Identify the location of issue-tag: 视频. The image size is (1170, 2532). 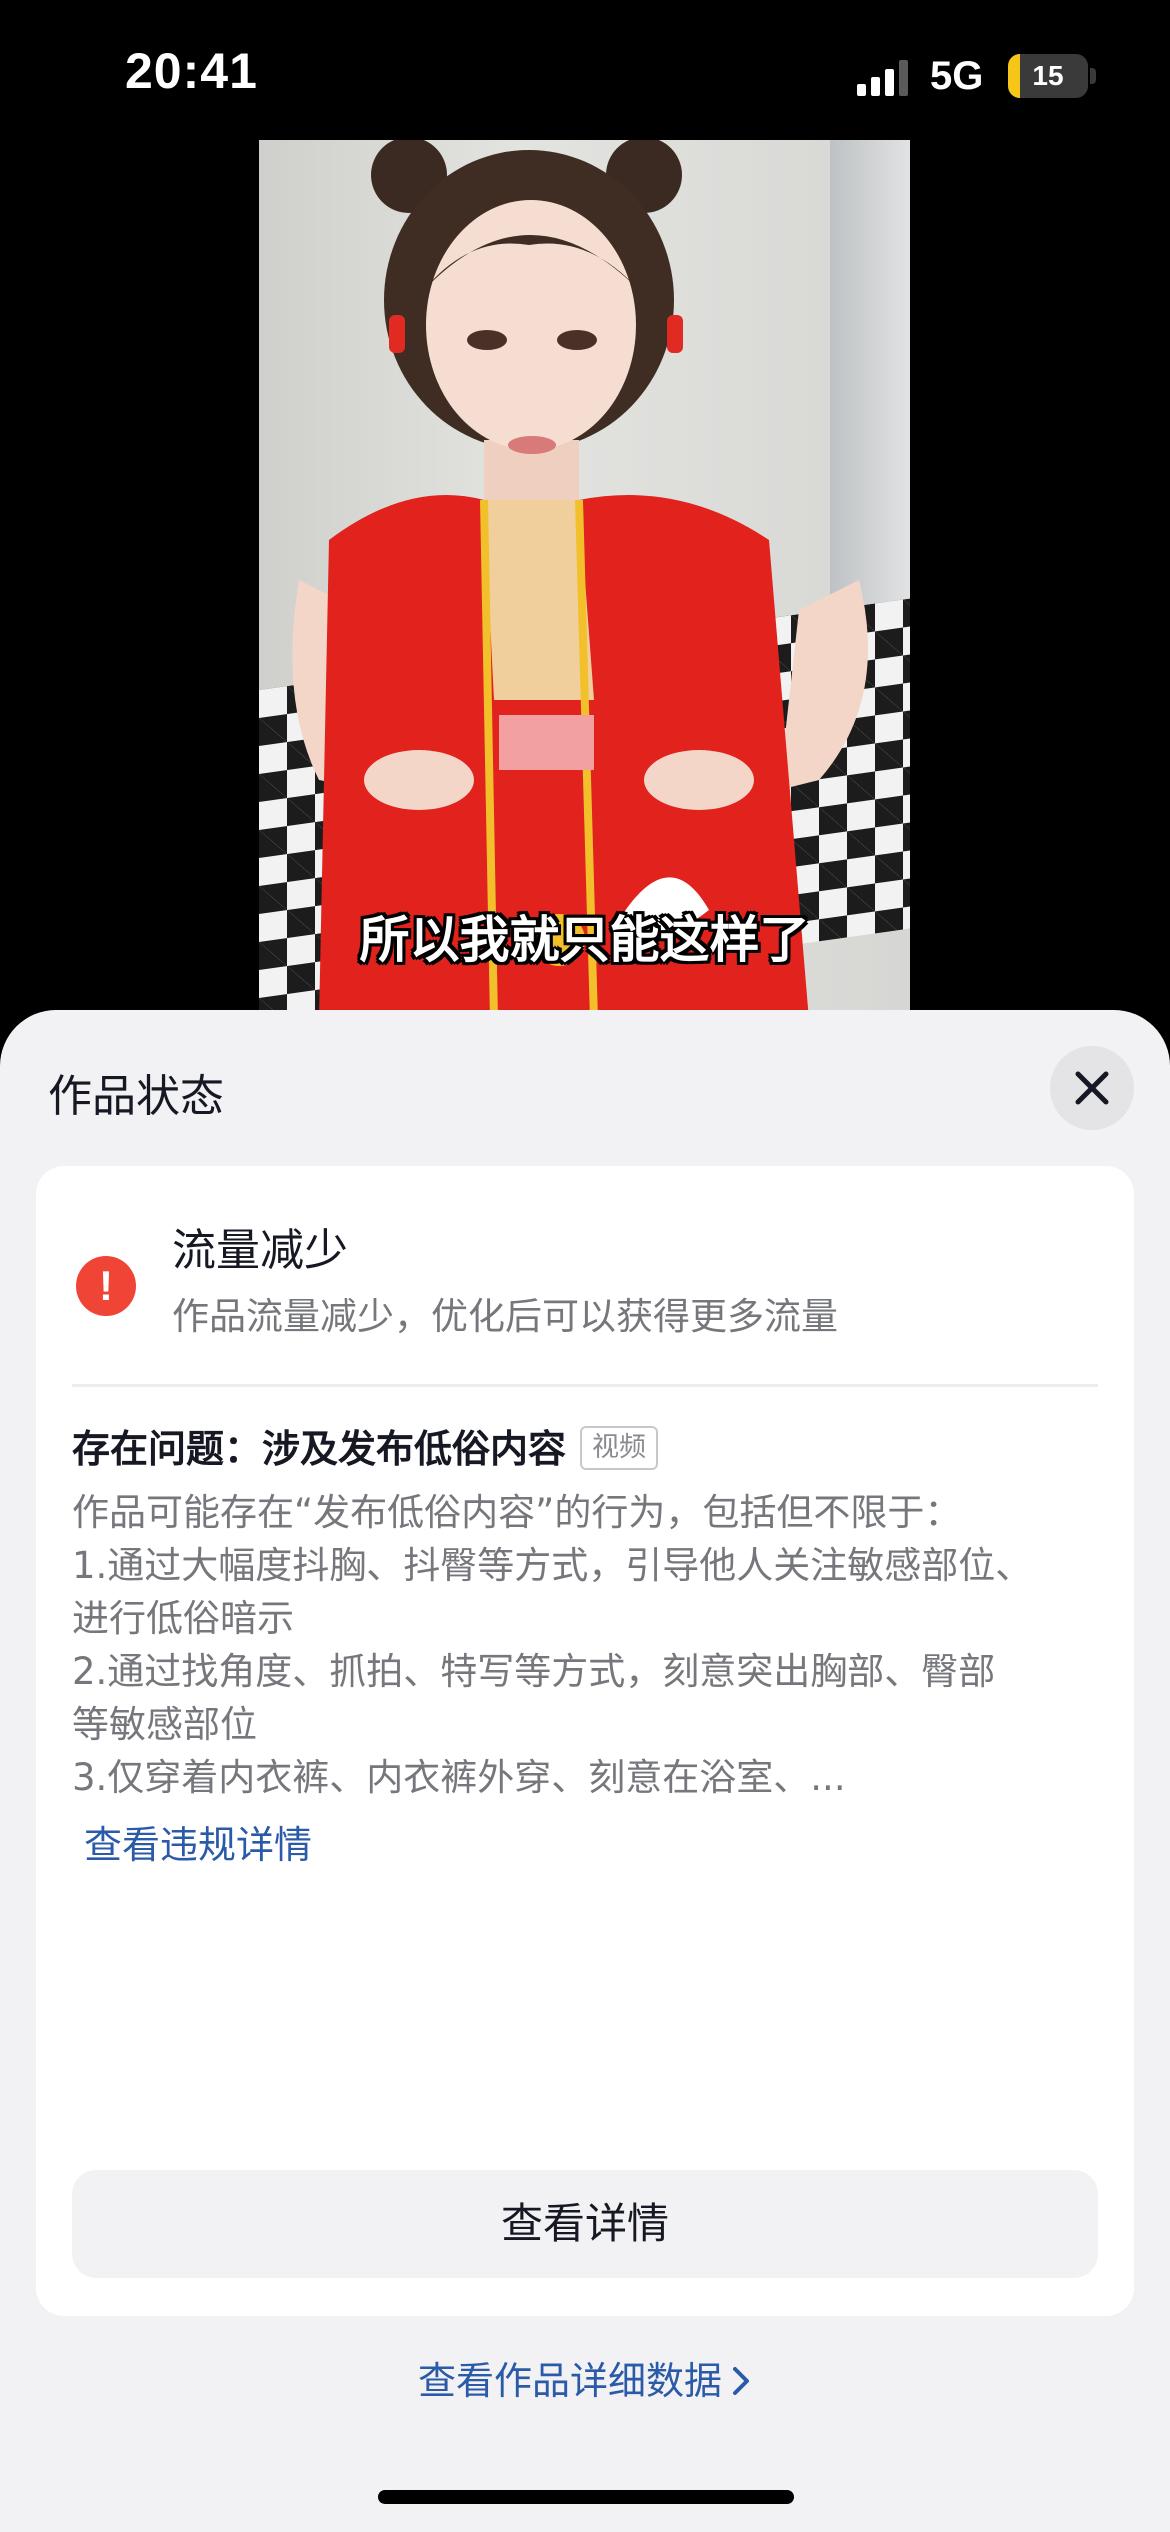
(619, 1448).